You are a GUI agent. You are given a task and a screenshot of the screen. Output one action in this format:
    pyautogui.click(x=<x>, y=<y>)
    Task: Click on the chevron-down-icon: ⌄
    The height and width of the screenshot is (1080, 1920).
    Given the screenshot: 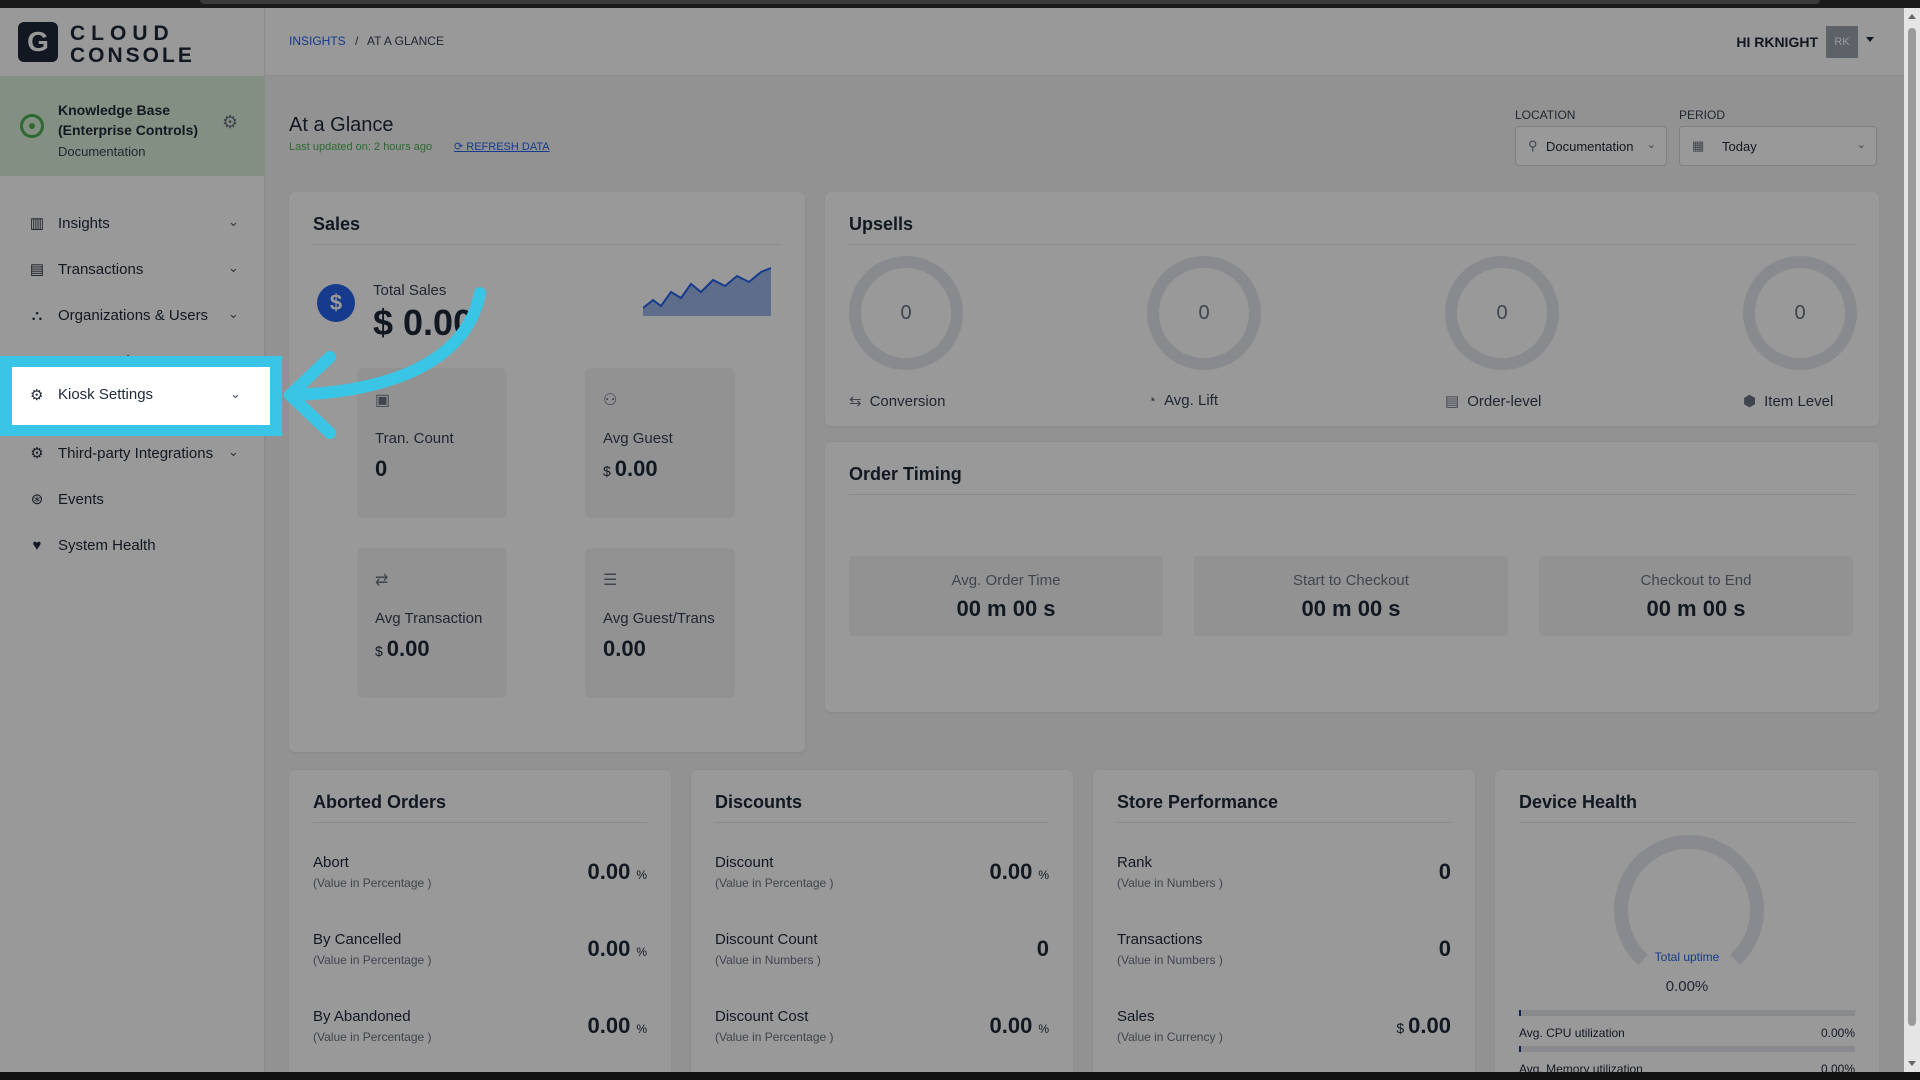 What is the action you would take?
    pyautogui.click(x=235, y=393)
    